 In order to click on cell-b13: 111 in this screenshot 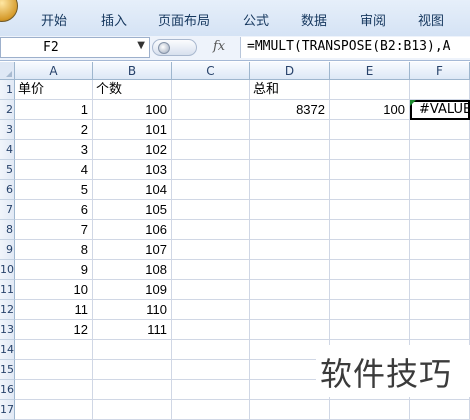, I will do `click(132, 330)`.